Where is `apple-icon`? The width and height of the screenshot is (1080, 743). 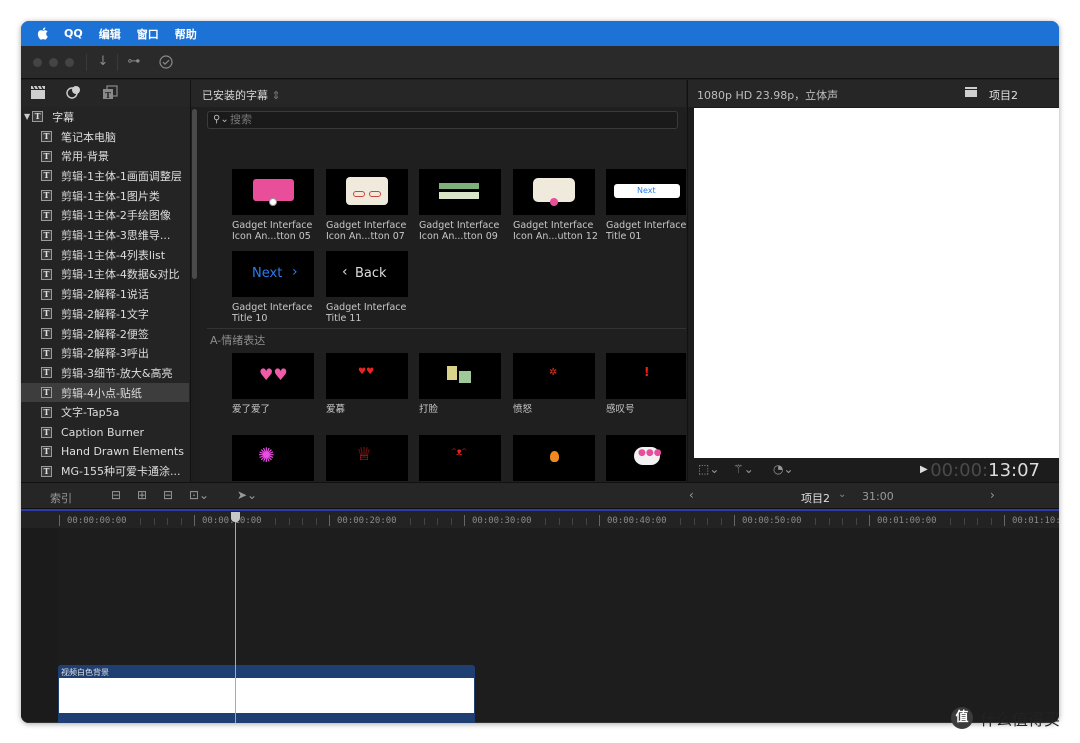 apple-icon is located at coordinates (42, 33).